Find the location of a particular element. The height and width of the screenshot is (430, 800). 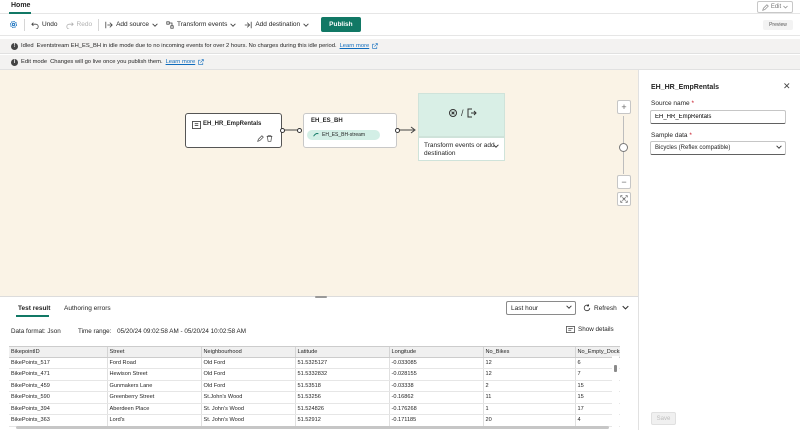

column-header: Street is located at coordinates (154, 352).